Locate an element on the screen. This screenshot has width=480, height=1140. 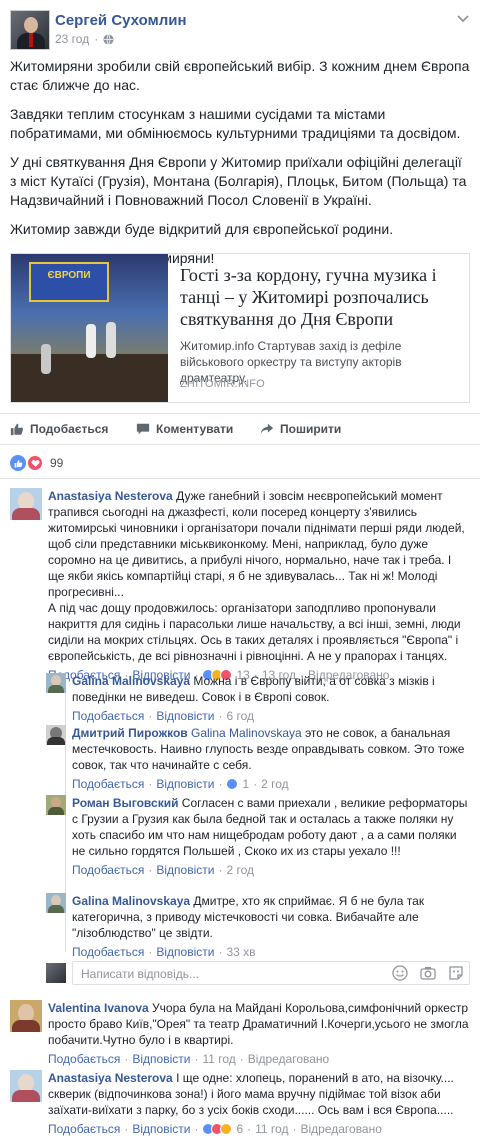
comment-time: 33 хв is located at coordinates (240, 952).